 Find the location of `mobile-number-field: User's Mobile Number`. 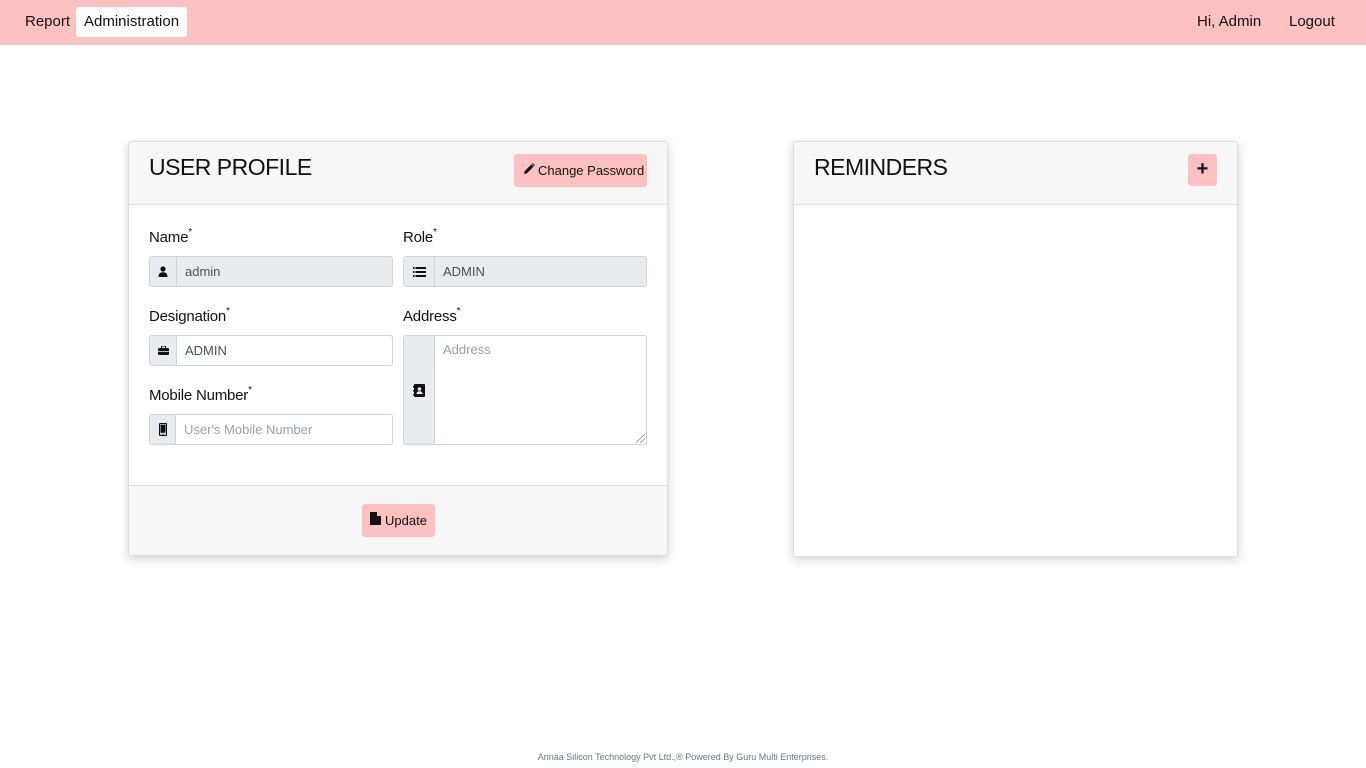

mobile-number-field: User's Mobile Number is located at coordinates (284, 429).